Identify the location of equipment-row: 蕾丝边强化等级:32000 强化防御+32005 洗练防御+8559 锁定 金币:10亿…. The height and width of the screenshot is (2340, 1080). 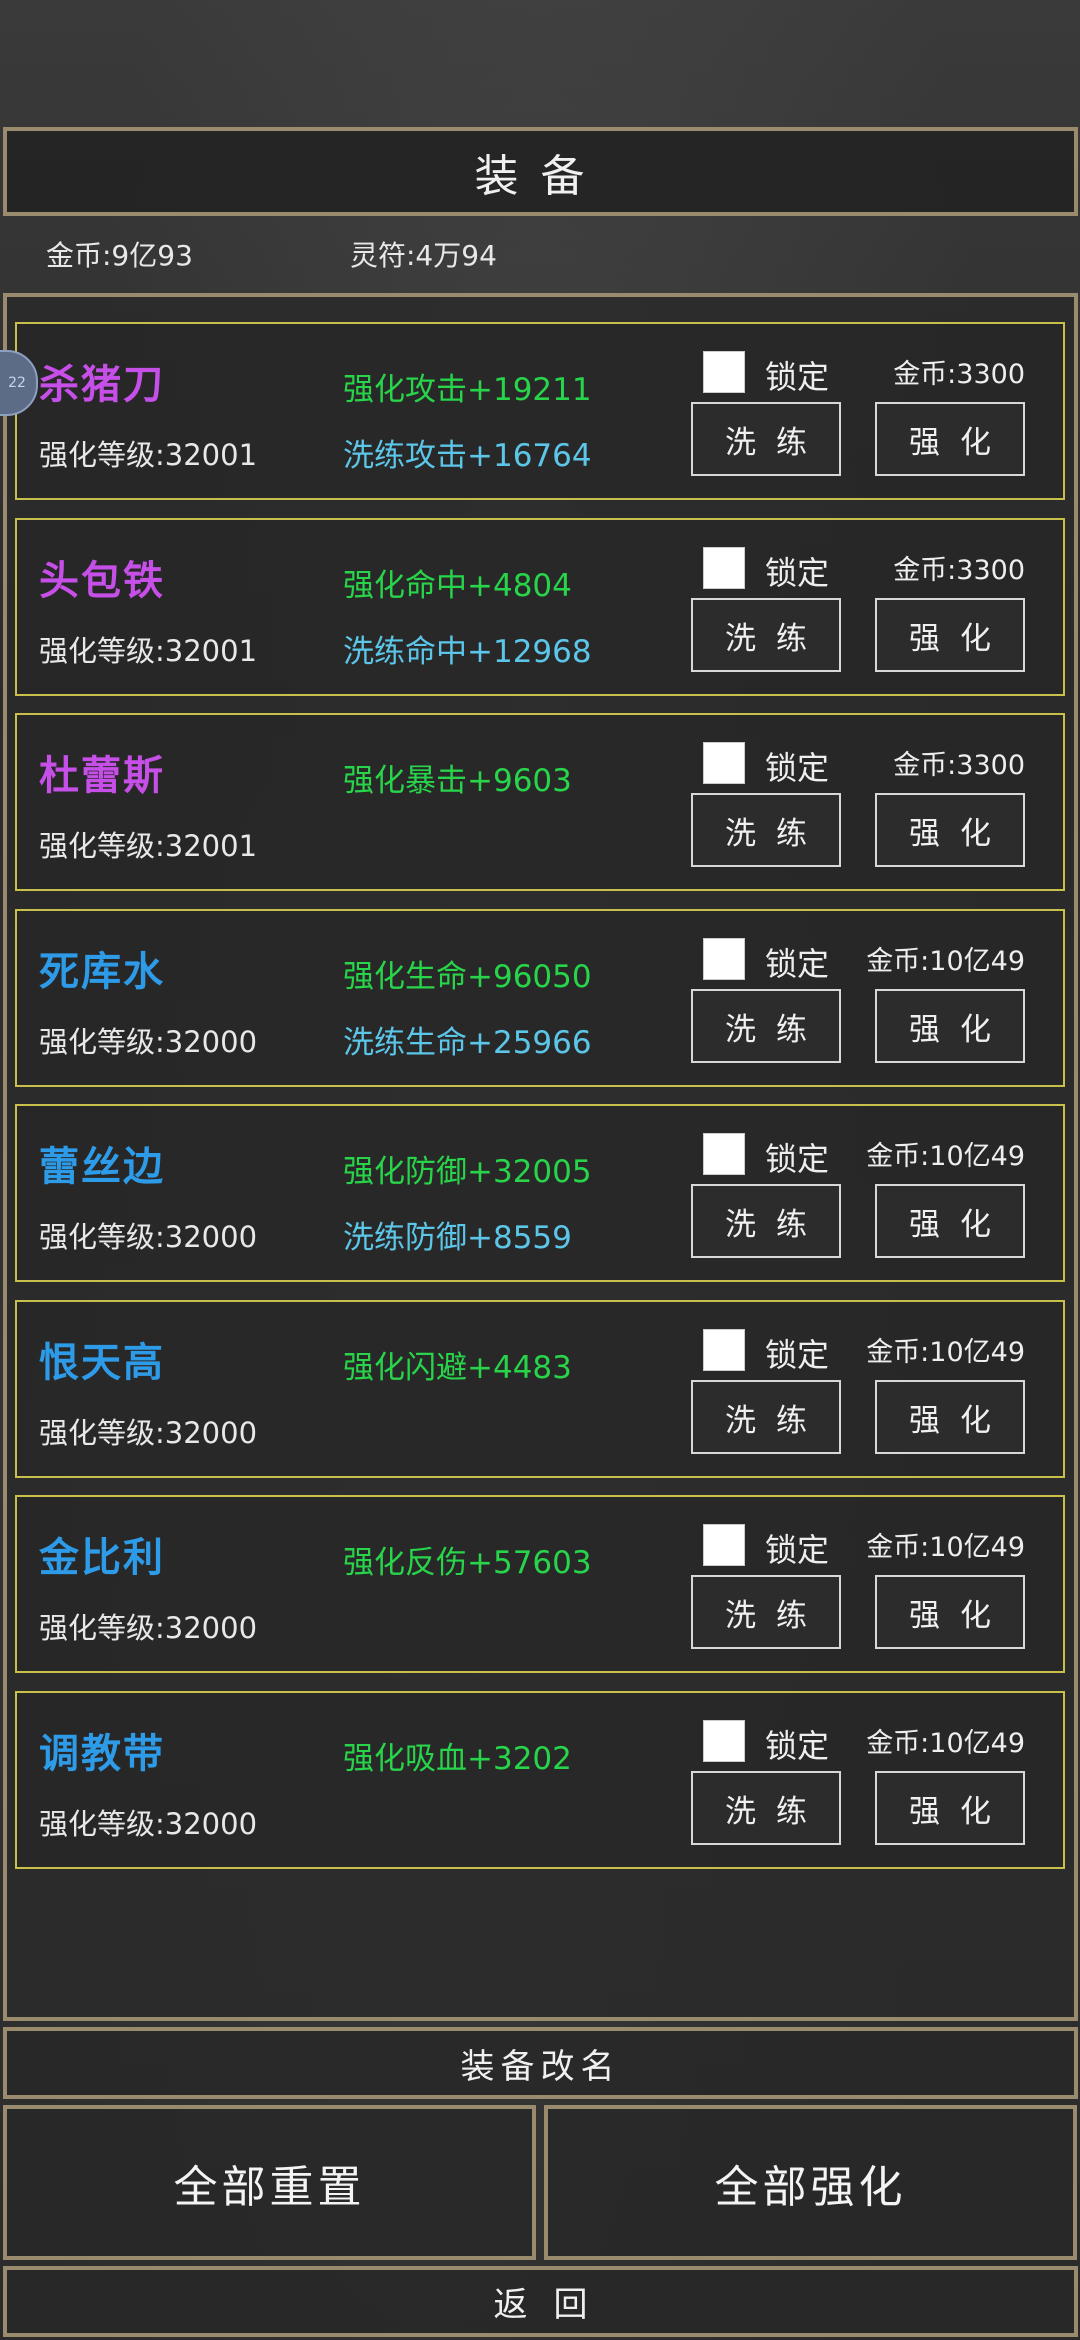
(540, 1193).